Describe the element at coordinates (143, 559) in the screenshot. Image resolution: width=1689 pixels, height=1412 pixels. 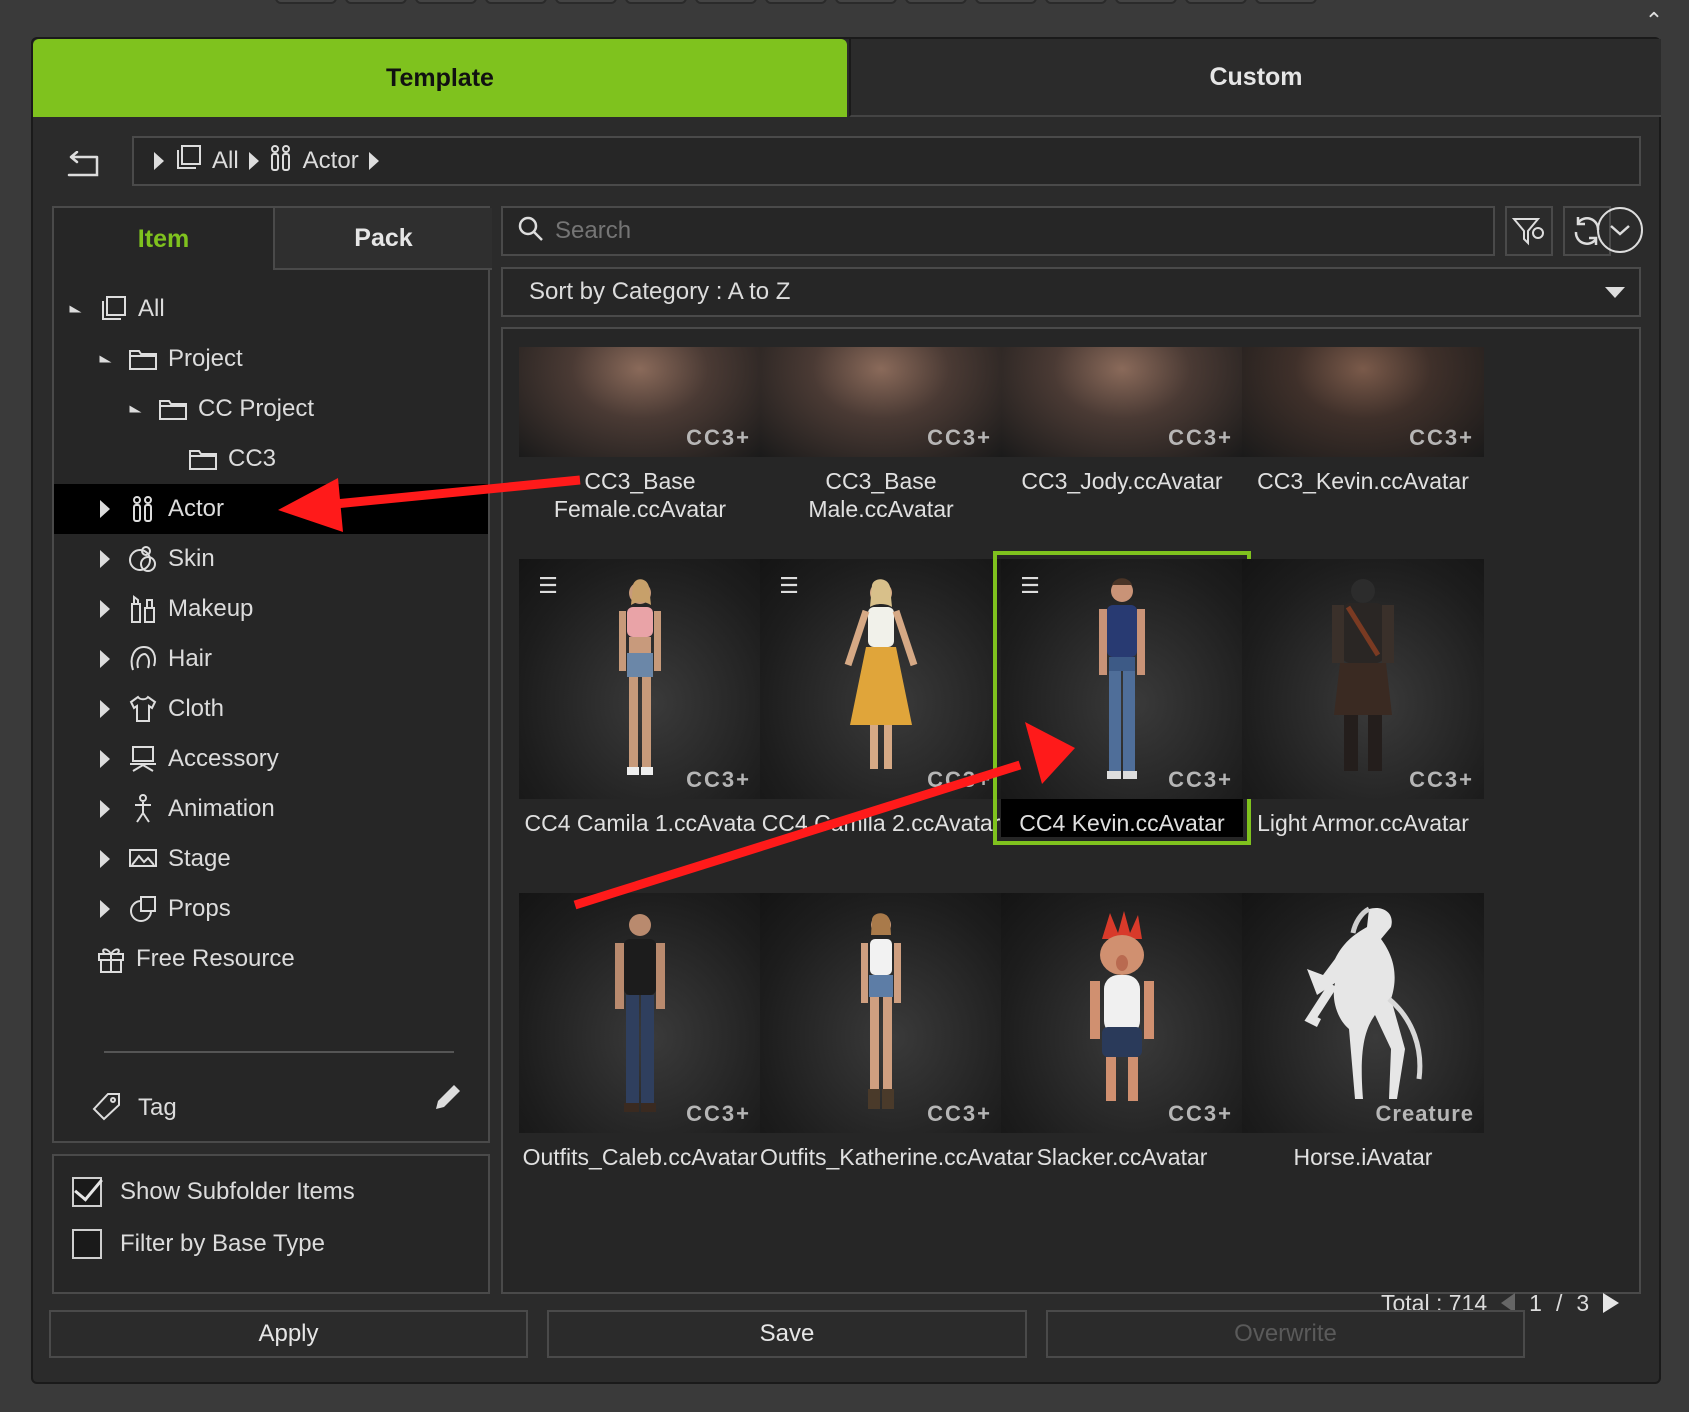
I see `skin-icon` at that location.